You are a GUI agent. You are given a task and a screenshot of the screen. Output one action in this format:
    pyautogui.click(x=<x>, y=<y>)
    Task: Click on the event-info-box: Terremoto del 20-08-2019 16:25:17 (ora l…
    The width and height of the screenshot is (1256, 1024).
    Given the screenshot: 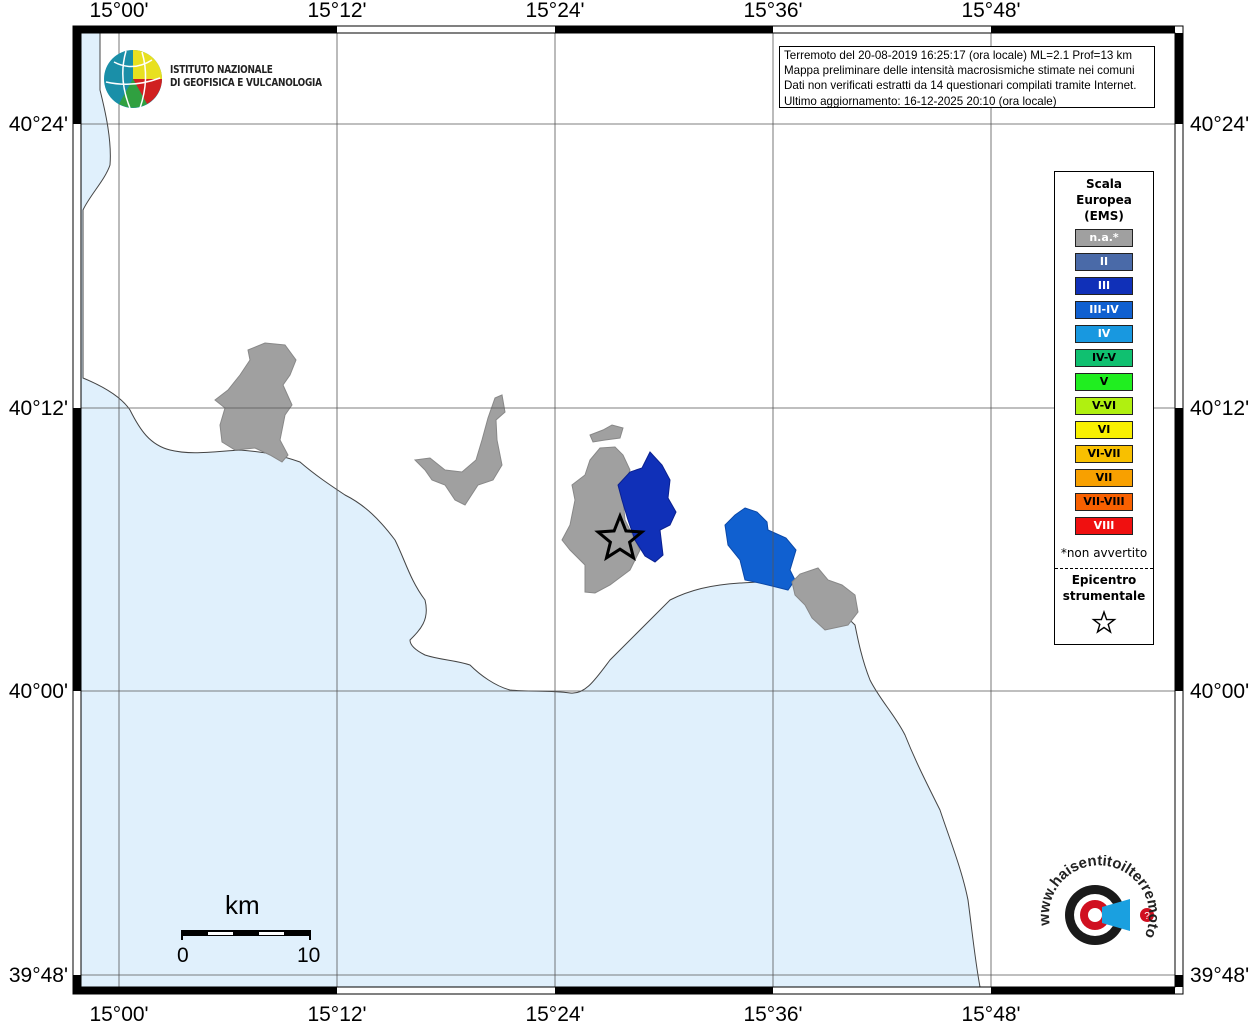 What is the action you would take?
    pyautogui.click(x=967, y=77)
    